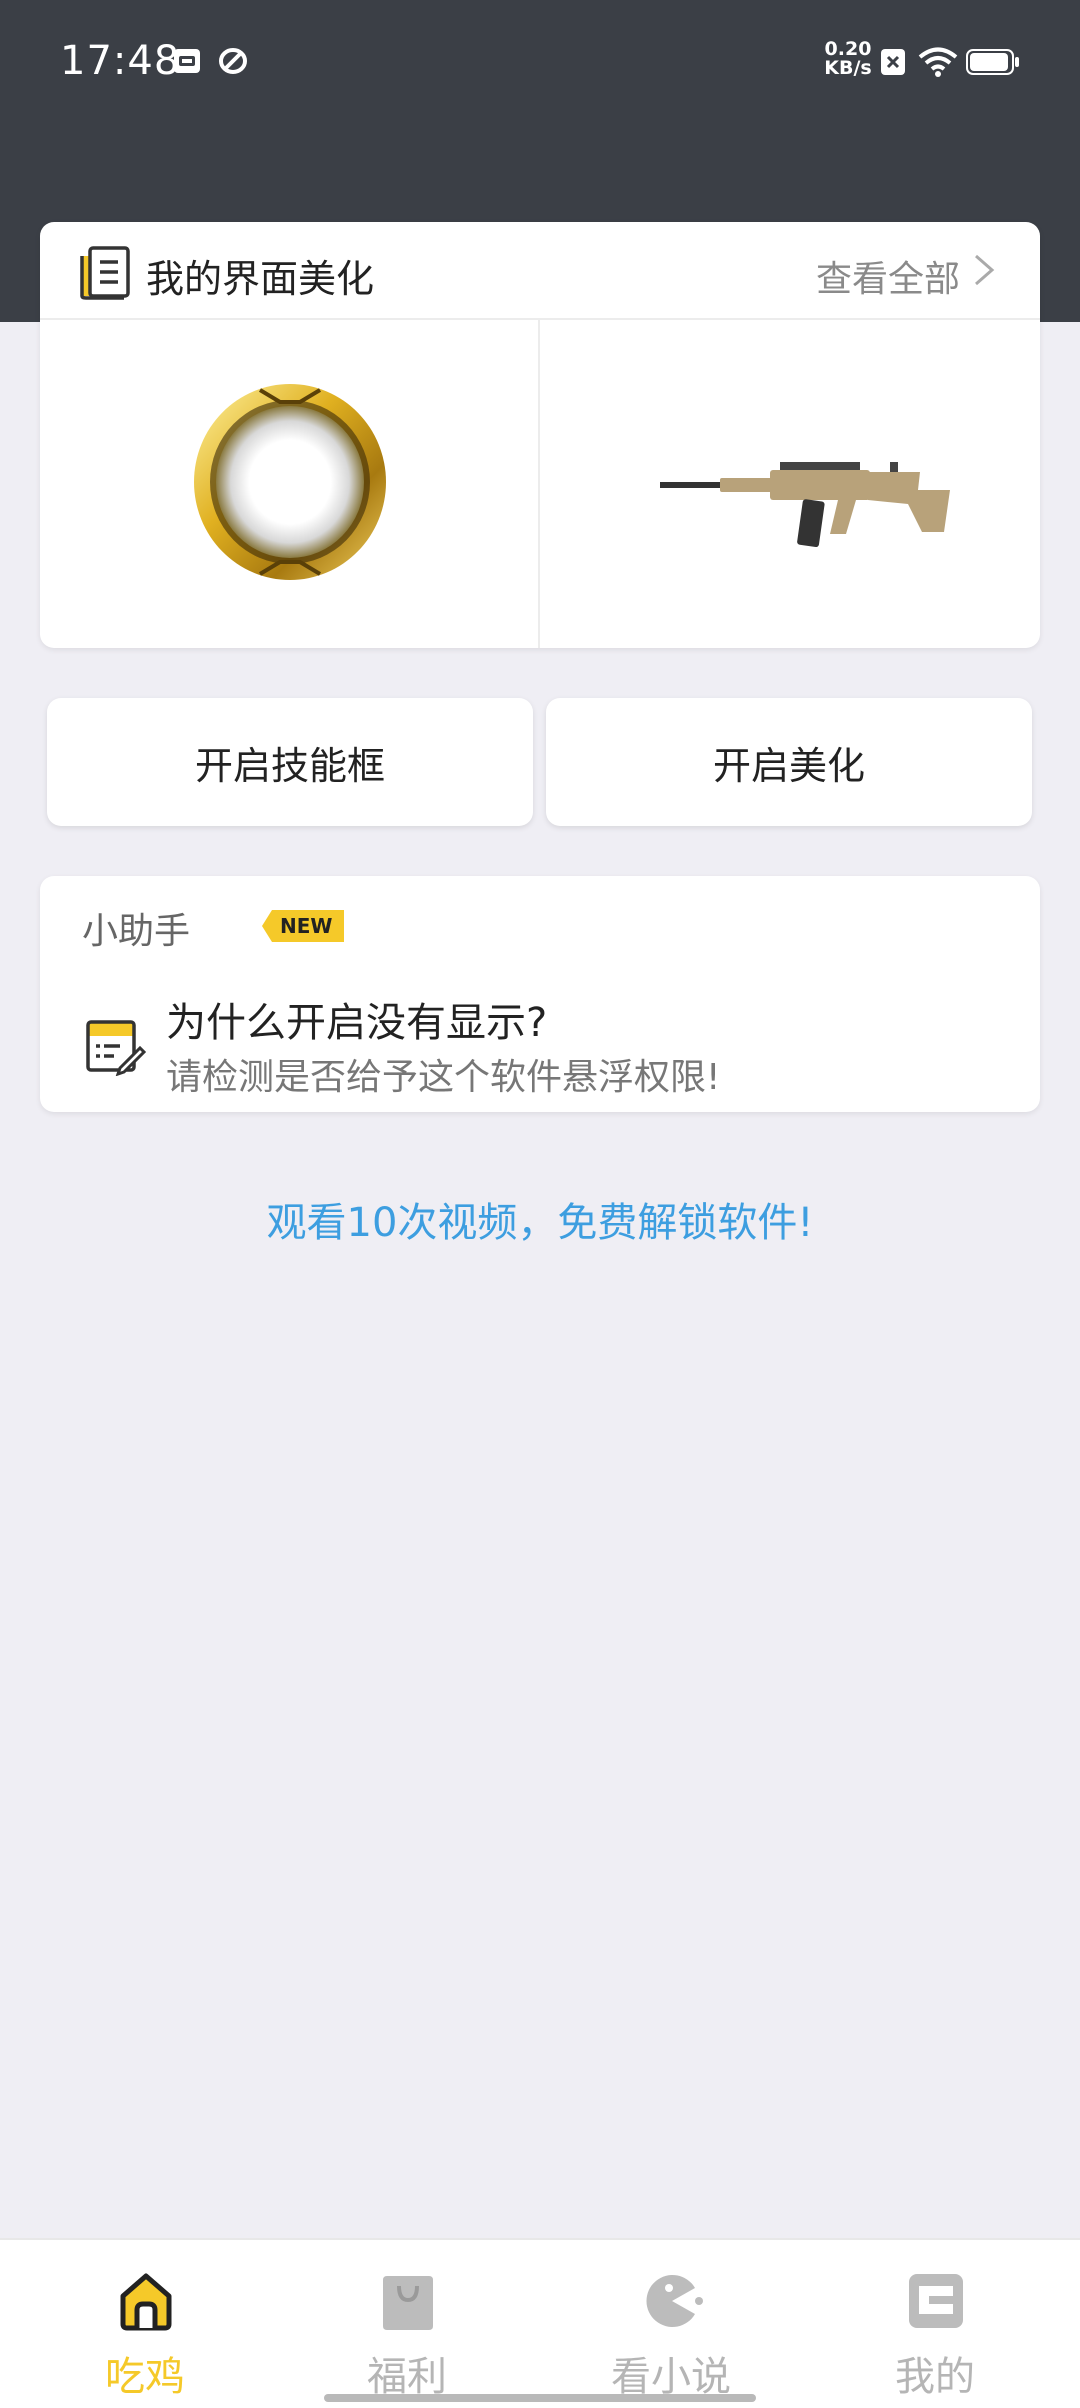 This screenshot has width=1080, height=2408. What do you see at coordinates (187, 61) in the screenshot?
I see `calendar-notification-icon` at bounding box center [187, 61].